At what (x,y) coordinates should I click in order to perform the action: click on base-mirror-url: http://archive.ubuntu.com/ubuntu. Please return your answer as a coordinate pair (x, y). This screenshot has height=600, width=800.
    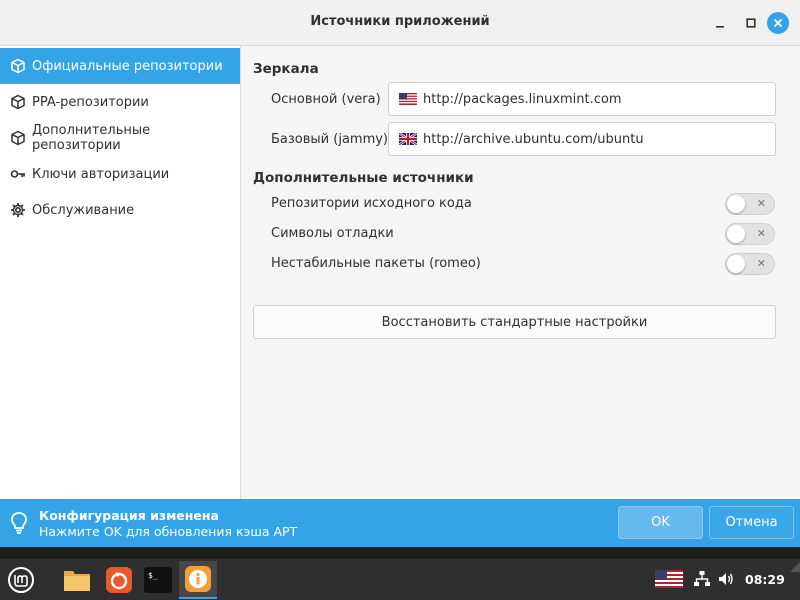
    Looking at the image, I should click on (533, 139).